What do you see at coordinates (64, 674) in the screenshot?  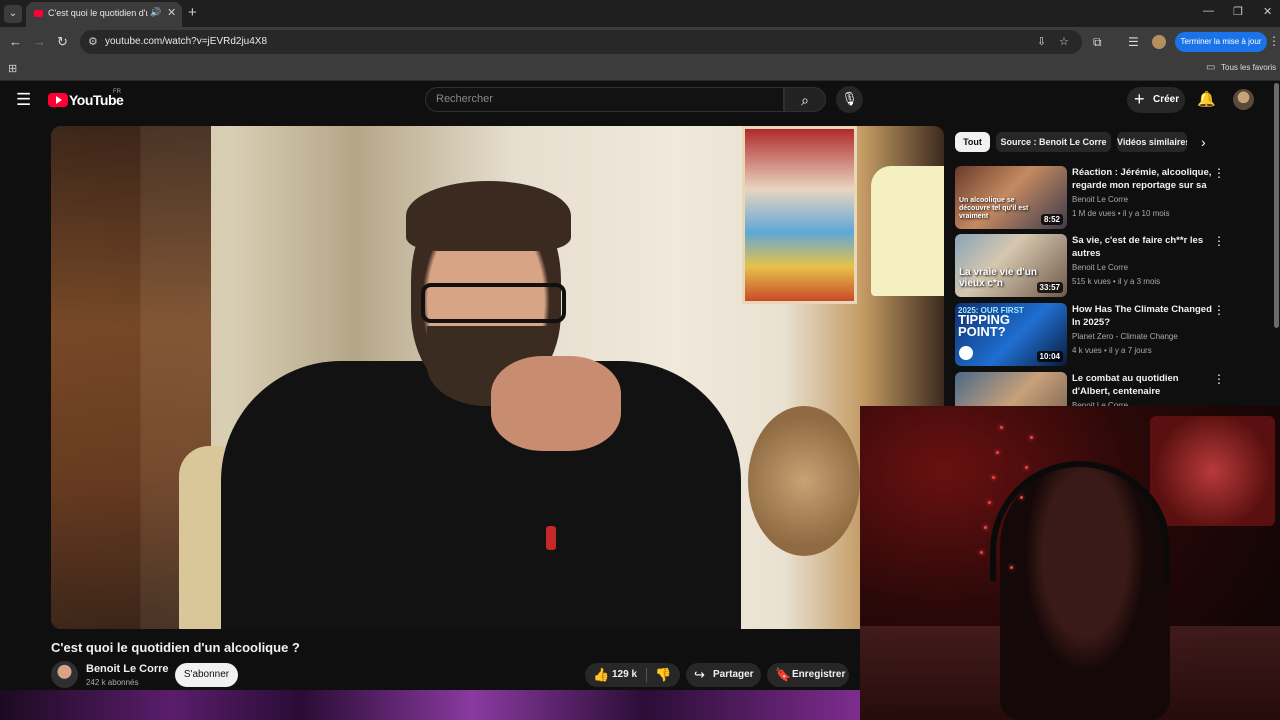 I see `channel-avatar` at bounding box center [64, 674].